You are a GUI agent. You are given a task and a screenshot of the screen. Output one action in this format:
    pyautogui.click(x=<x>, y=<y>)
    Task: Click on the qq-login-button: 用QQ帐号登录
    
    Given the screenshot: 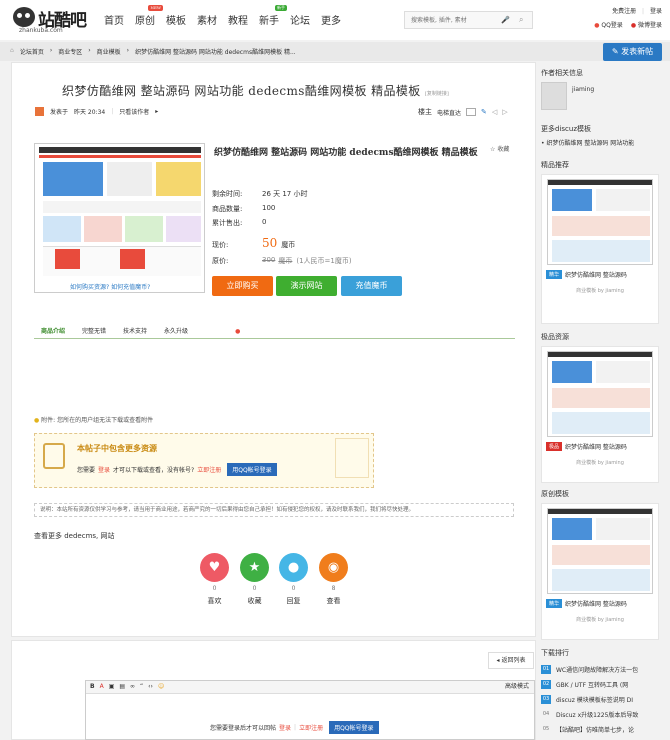 What is the action you would take?
    pyautogui.click(x=252, y=469)
    